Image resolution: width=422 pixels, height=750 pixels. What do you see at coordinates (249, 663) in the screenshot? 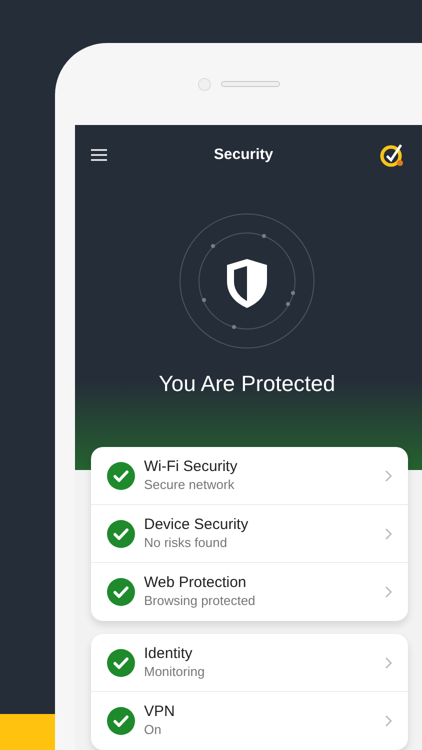
I see `status-row: Identity Monitoring` at bounding box center [249, 663].